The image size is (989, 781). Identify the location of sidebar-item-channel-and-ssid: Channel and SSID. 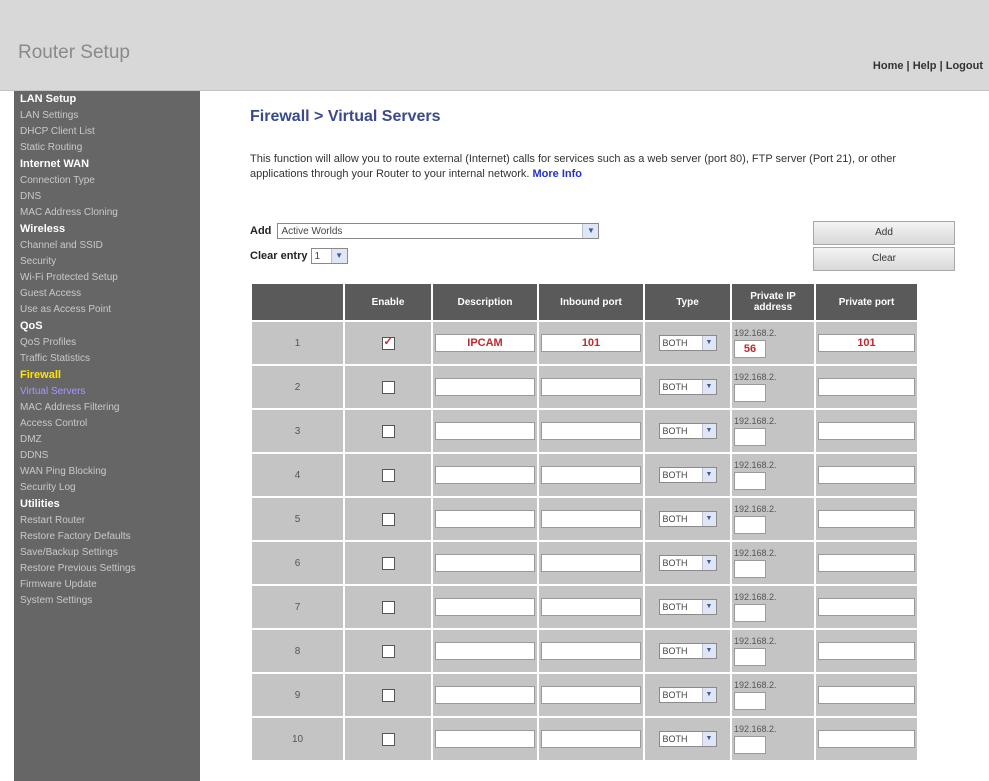
(107, 246).